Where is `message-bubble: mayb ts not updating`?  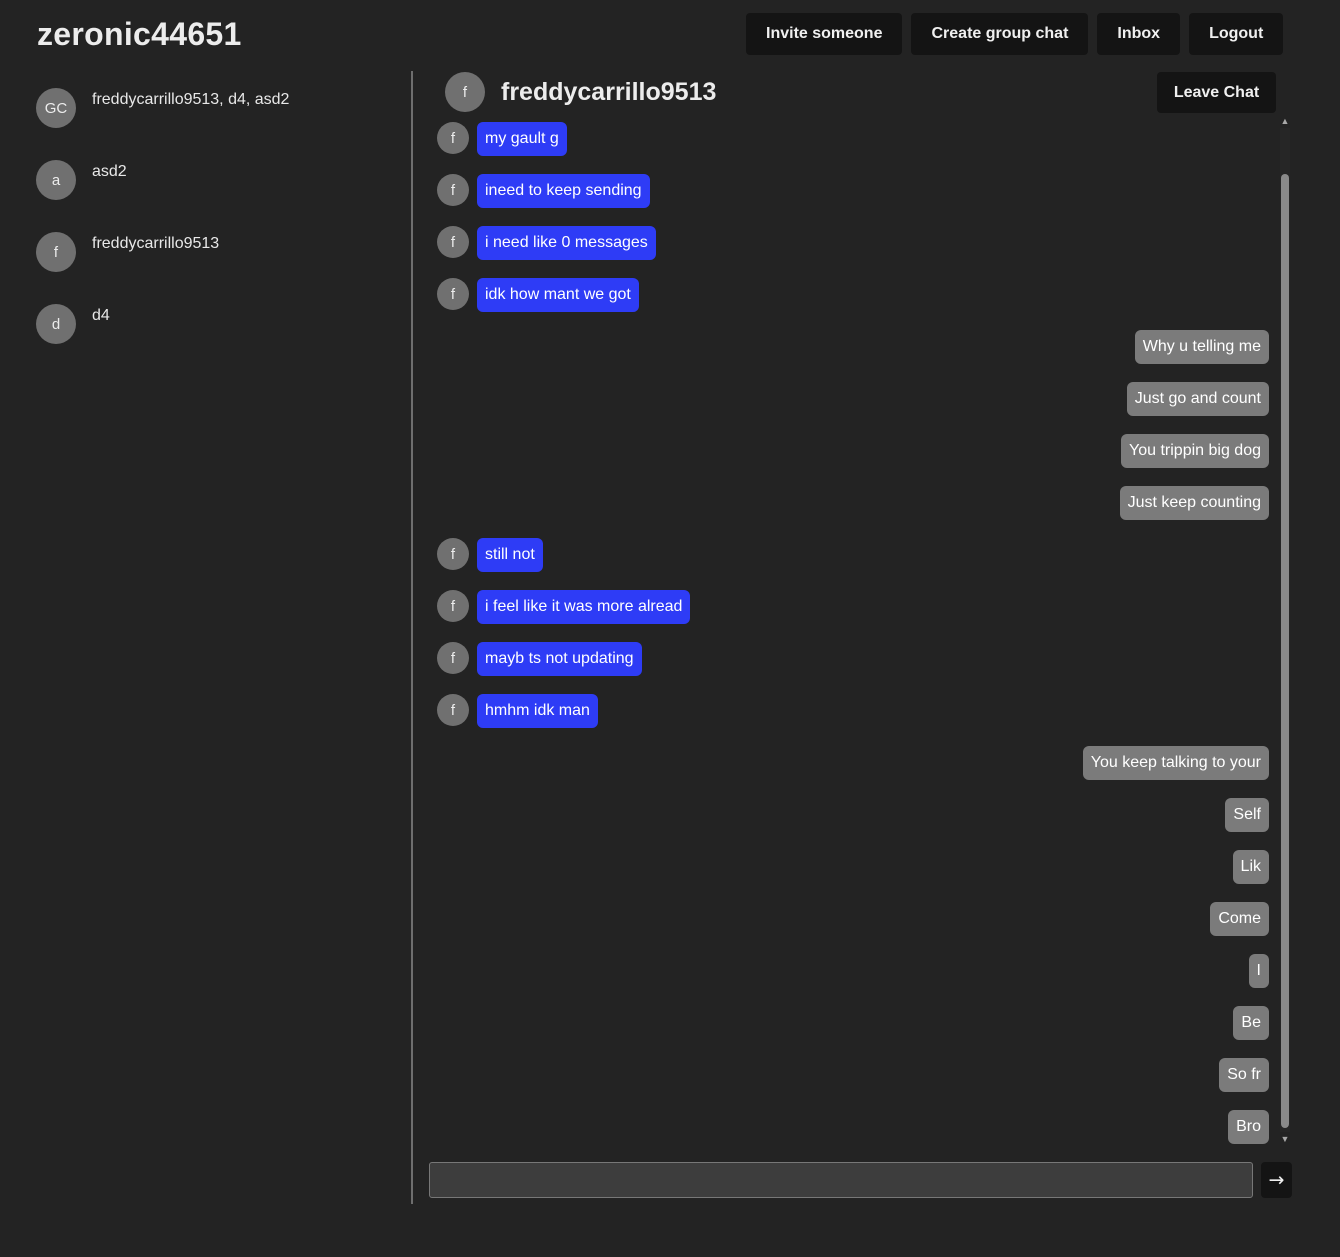
message-bubble: mayb ts not updating is located at coordinates (559, 659).